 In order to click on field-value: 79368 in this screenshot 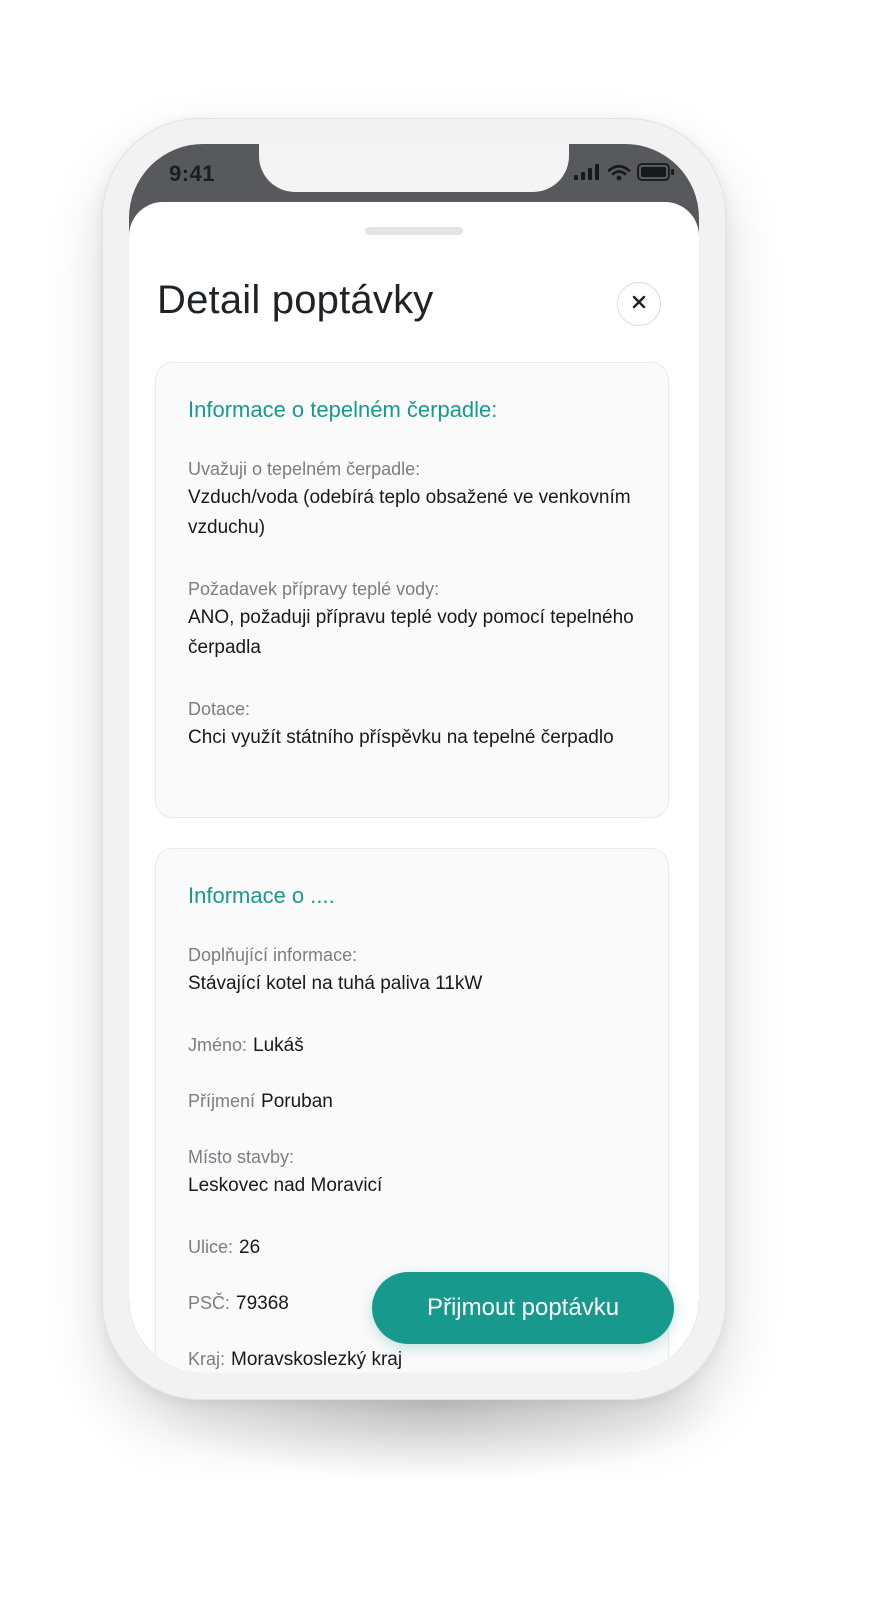, I will do `click(262, 1303)`.